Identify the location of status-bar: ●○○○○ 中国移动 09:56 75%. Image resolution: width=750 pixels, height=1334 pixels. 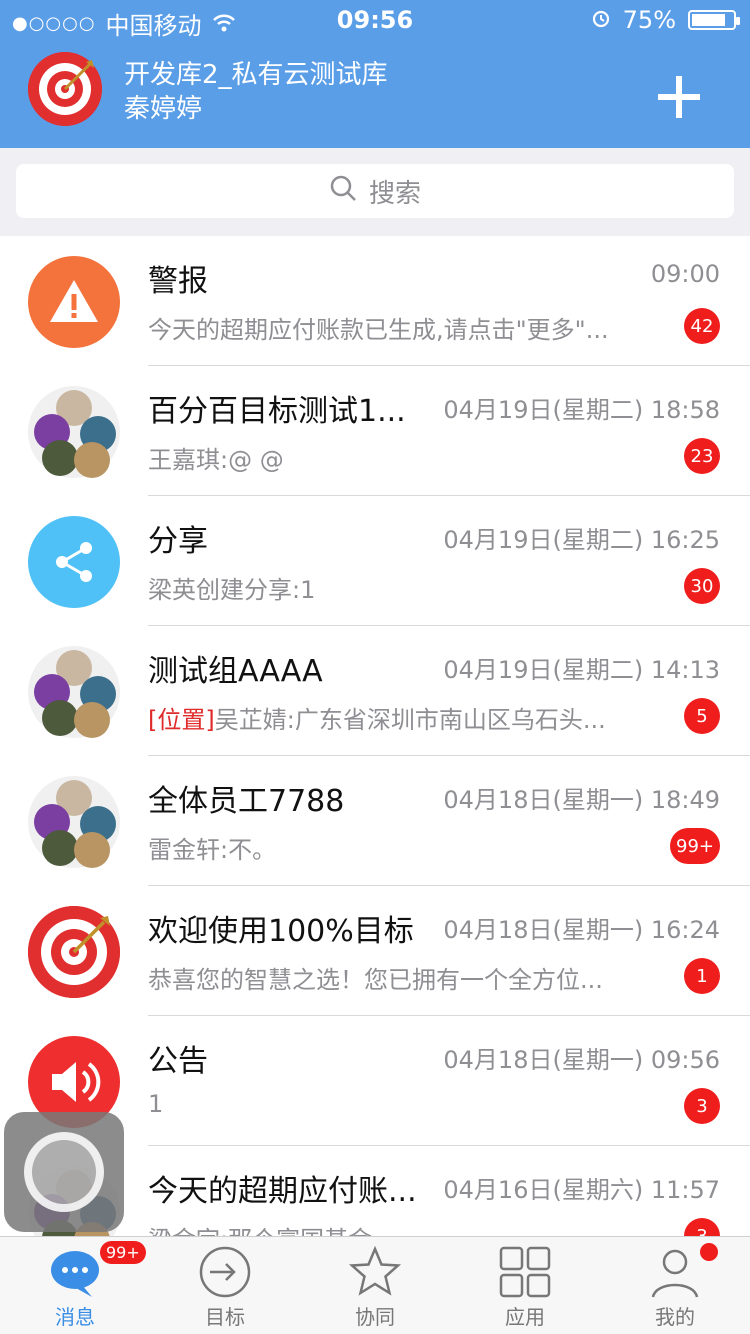
(375, 20).